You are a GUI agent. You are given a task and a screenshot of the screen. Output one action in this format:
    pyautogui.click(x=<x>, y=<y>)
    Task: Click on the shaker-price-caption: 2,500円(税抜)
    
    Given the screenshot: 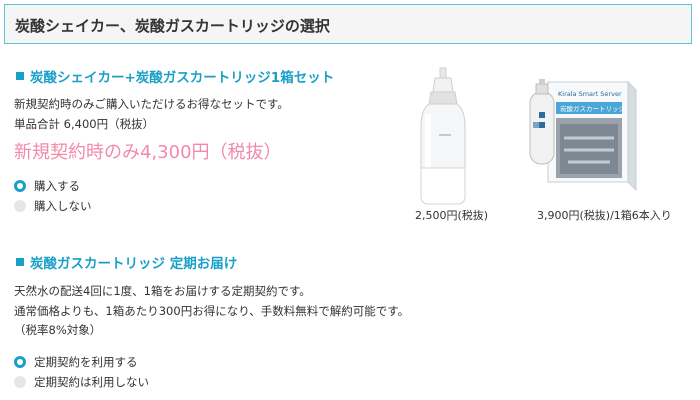 What is the action you would take?
    pyautogui.click(x=452, y=215)
    